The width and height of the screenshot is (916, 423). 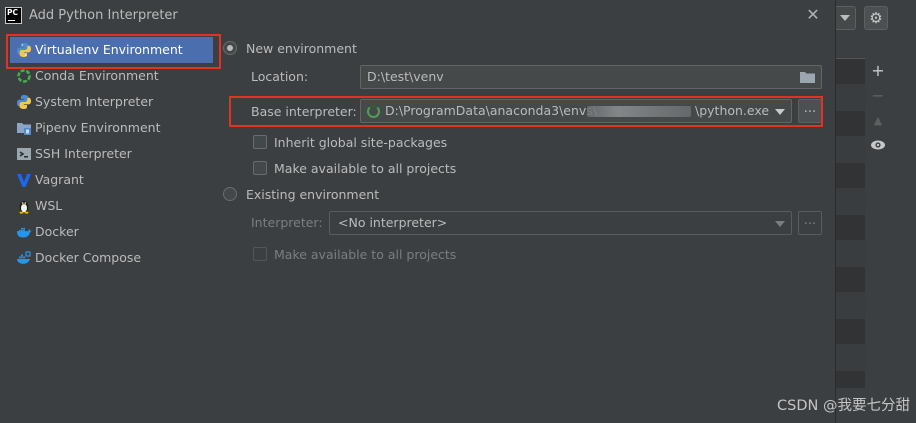 What do you see at coordinates (361, 142) in the screenshot?
I see `inherit-label: Inherit global site-packages` at bounding box center [361, 142].